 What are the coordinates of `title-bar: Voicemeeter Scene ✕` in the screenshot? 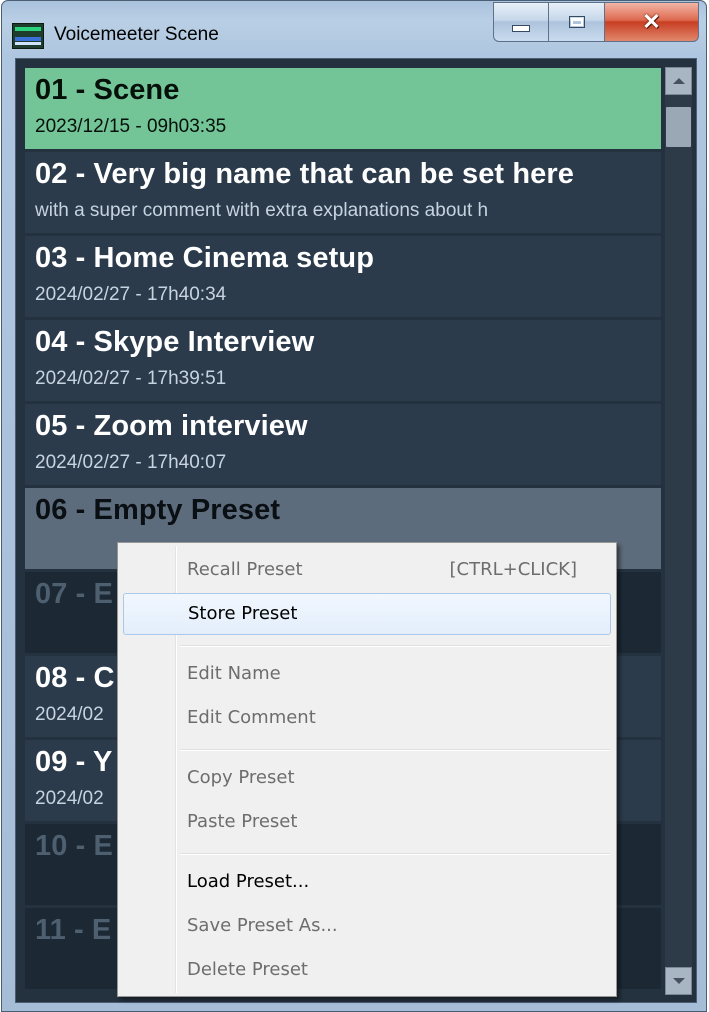 It's located at (354, 30).